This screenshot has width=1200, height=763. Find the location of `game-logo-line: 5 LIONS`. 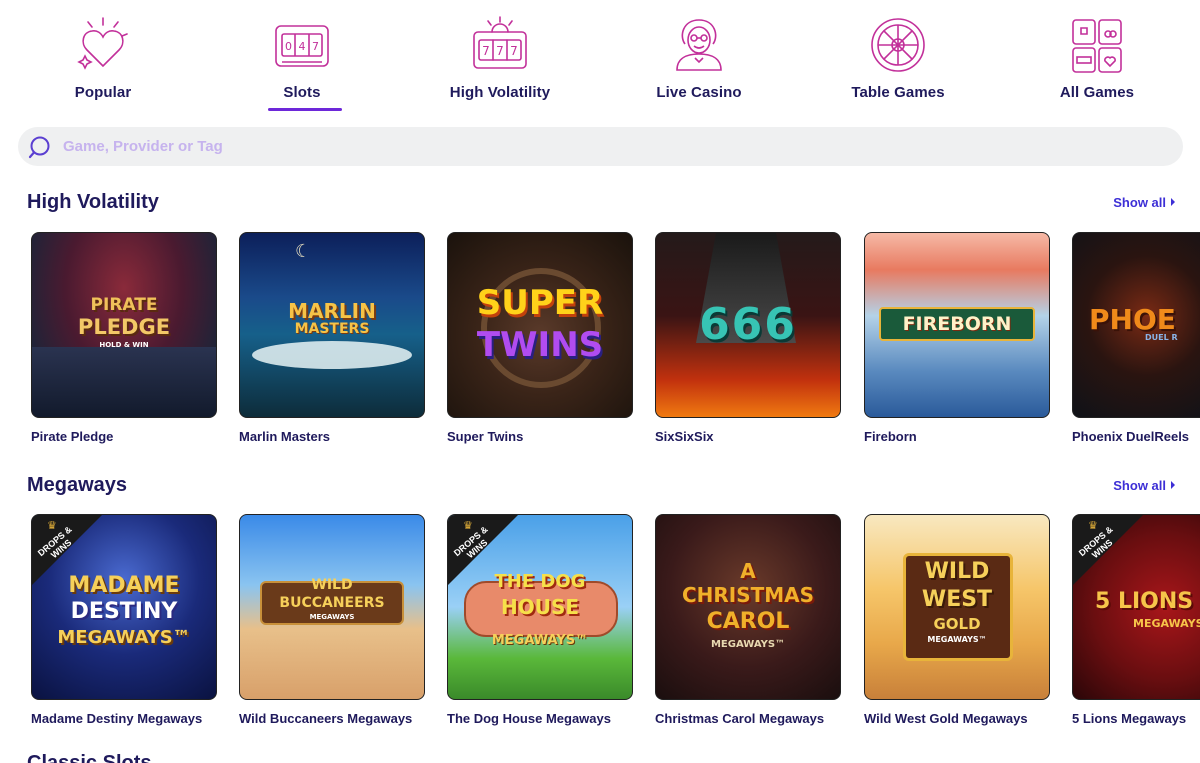

game-logo-line: 5 LIONS is located at coordinates (1144, 601).